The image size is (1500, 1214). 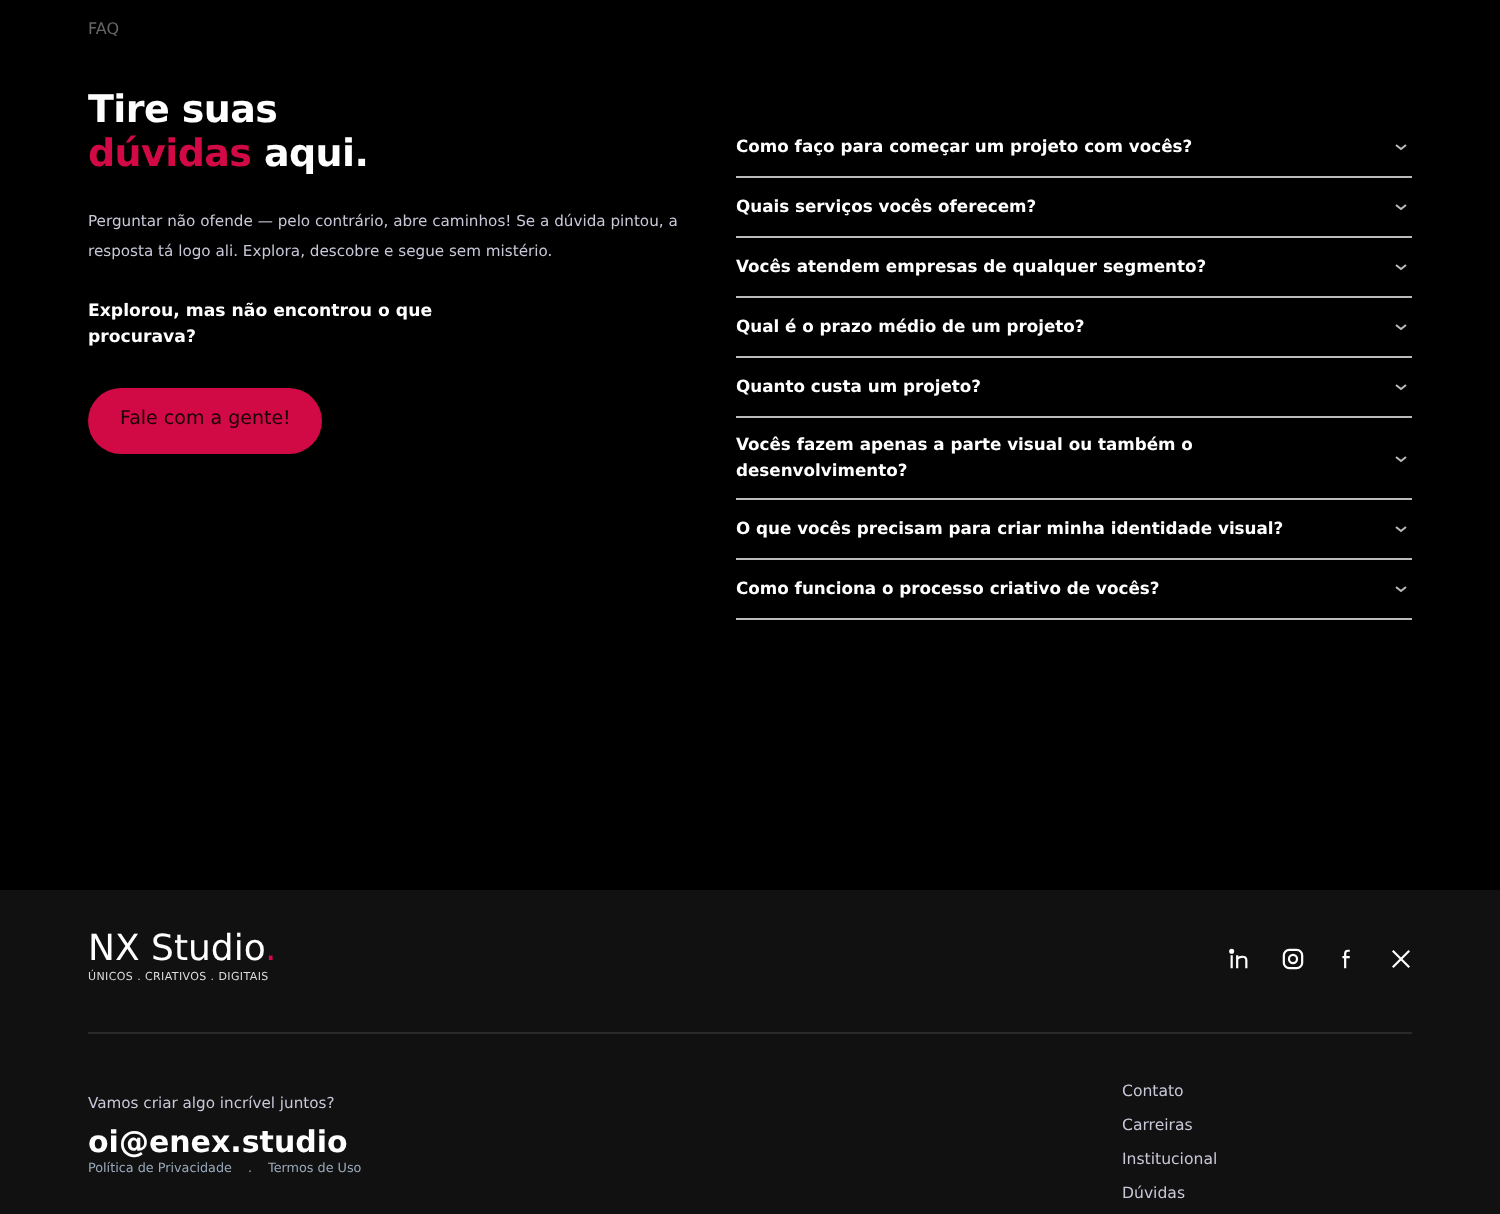 I want to click on contact-button: Fale com a gente!, so click(x=205, y=421).